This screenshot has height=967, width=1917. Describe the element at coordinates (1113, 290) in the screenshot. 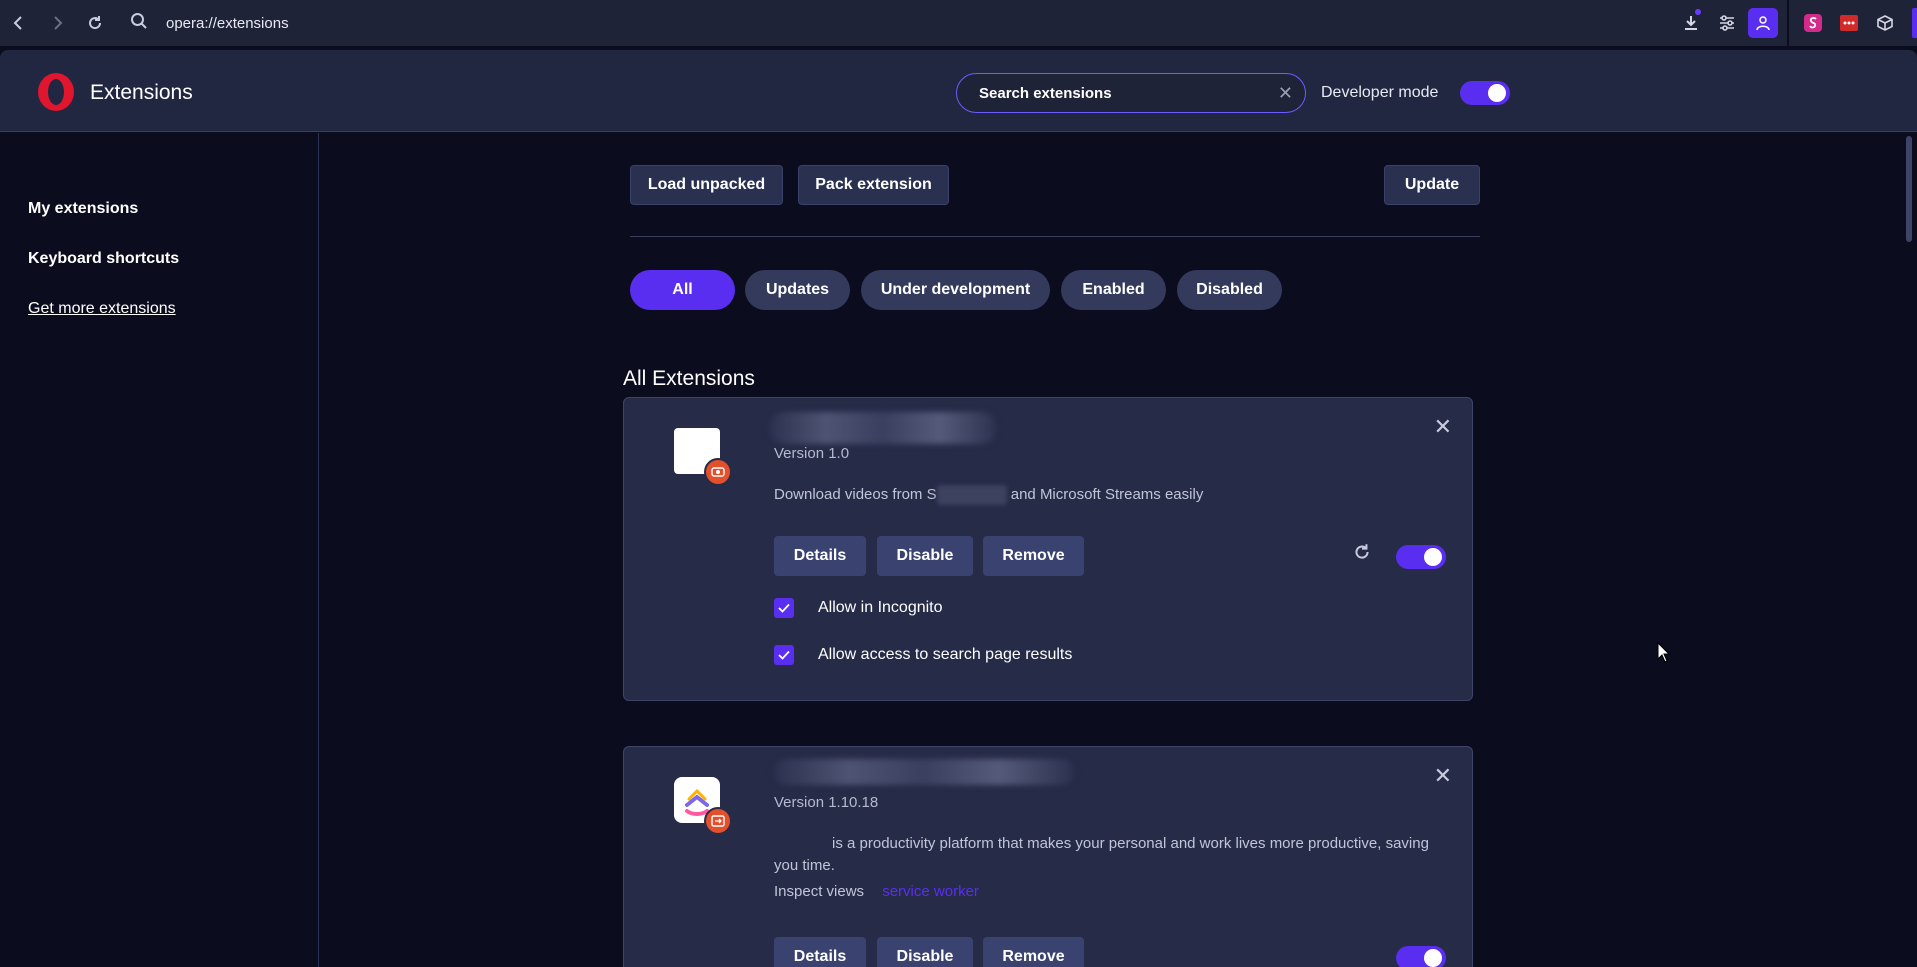

I see `filter-enabled: Enabled` at that location.